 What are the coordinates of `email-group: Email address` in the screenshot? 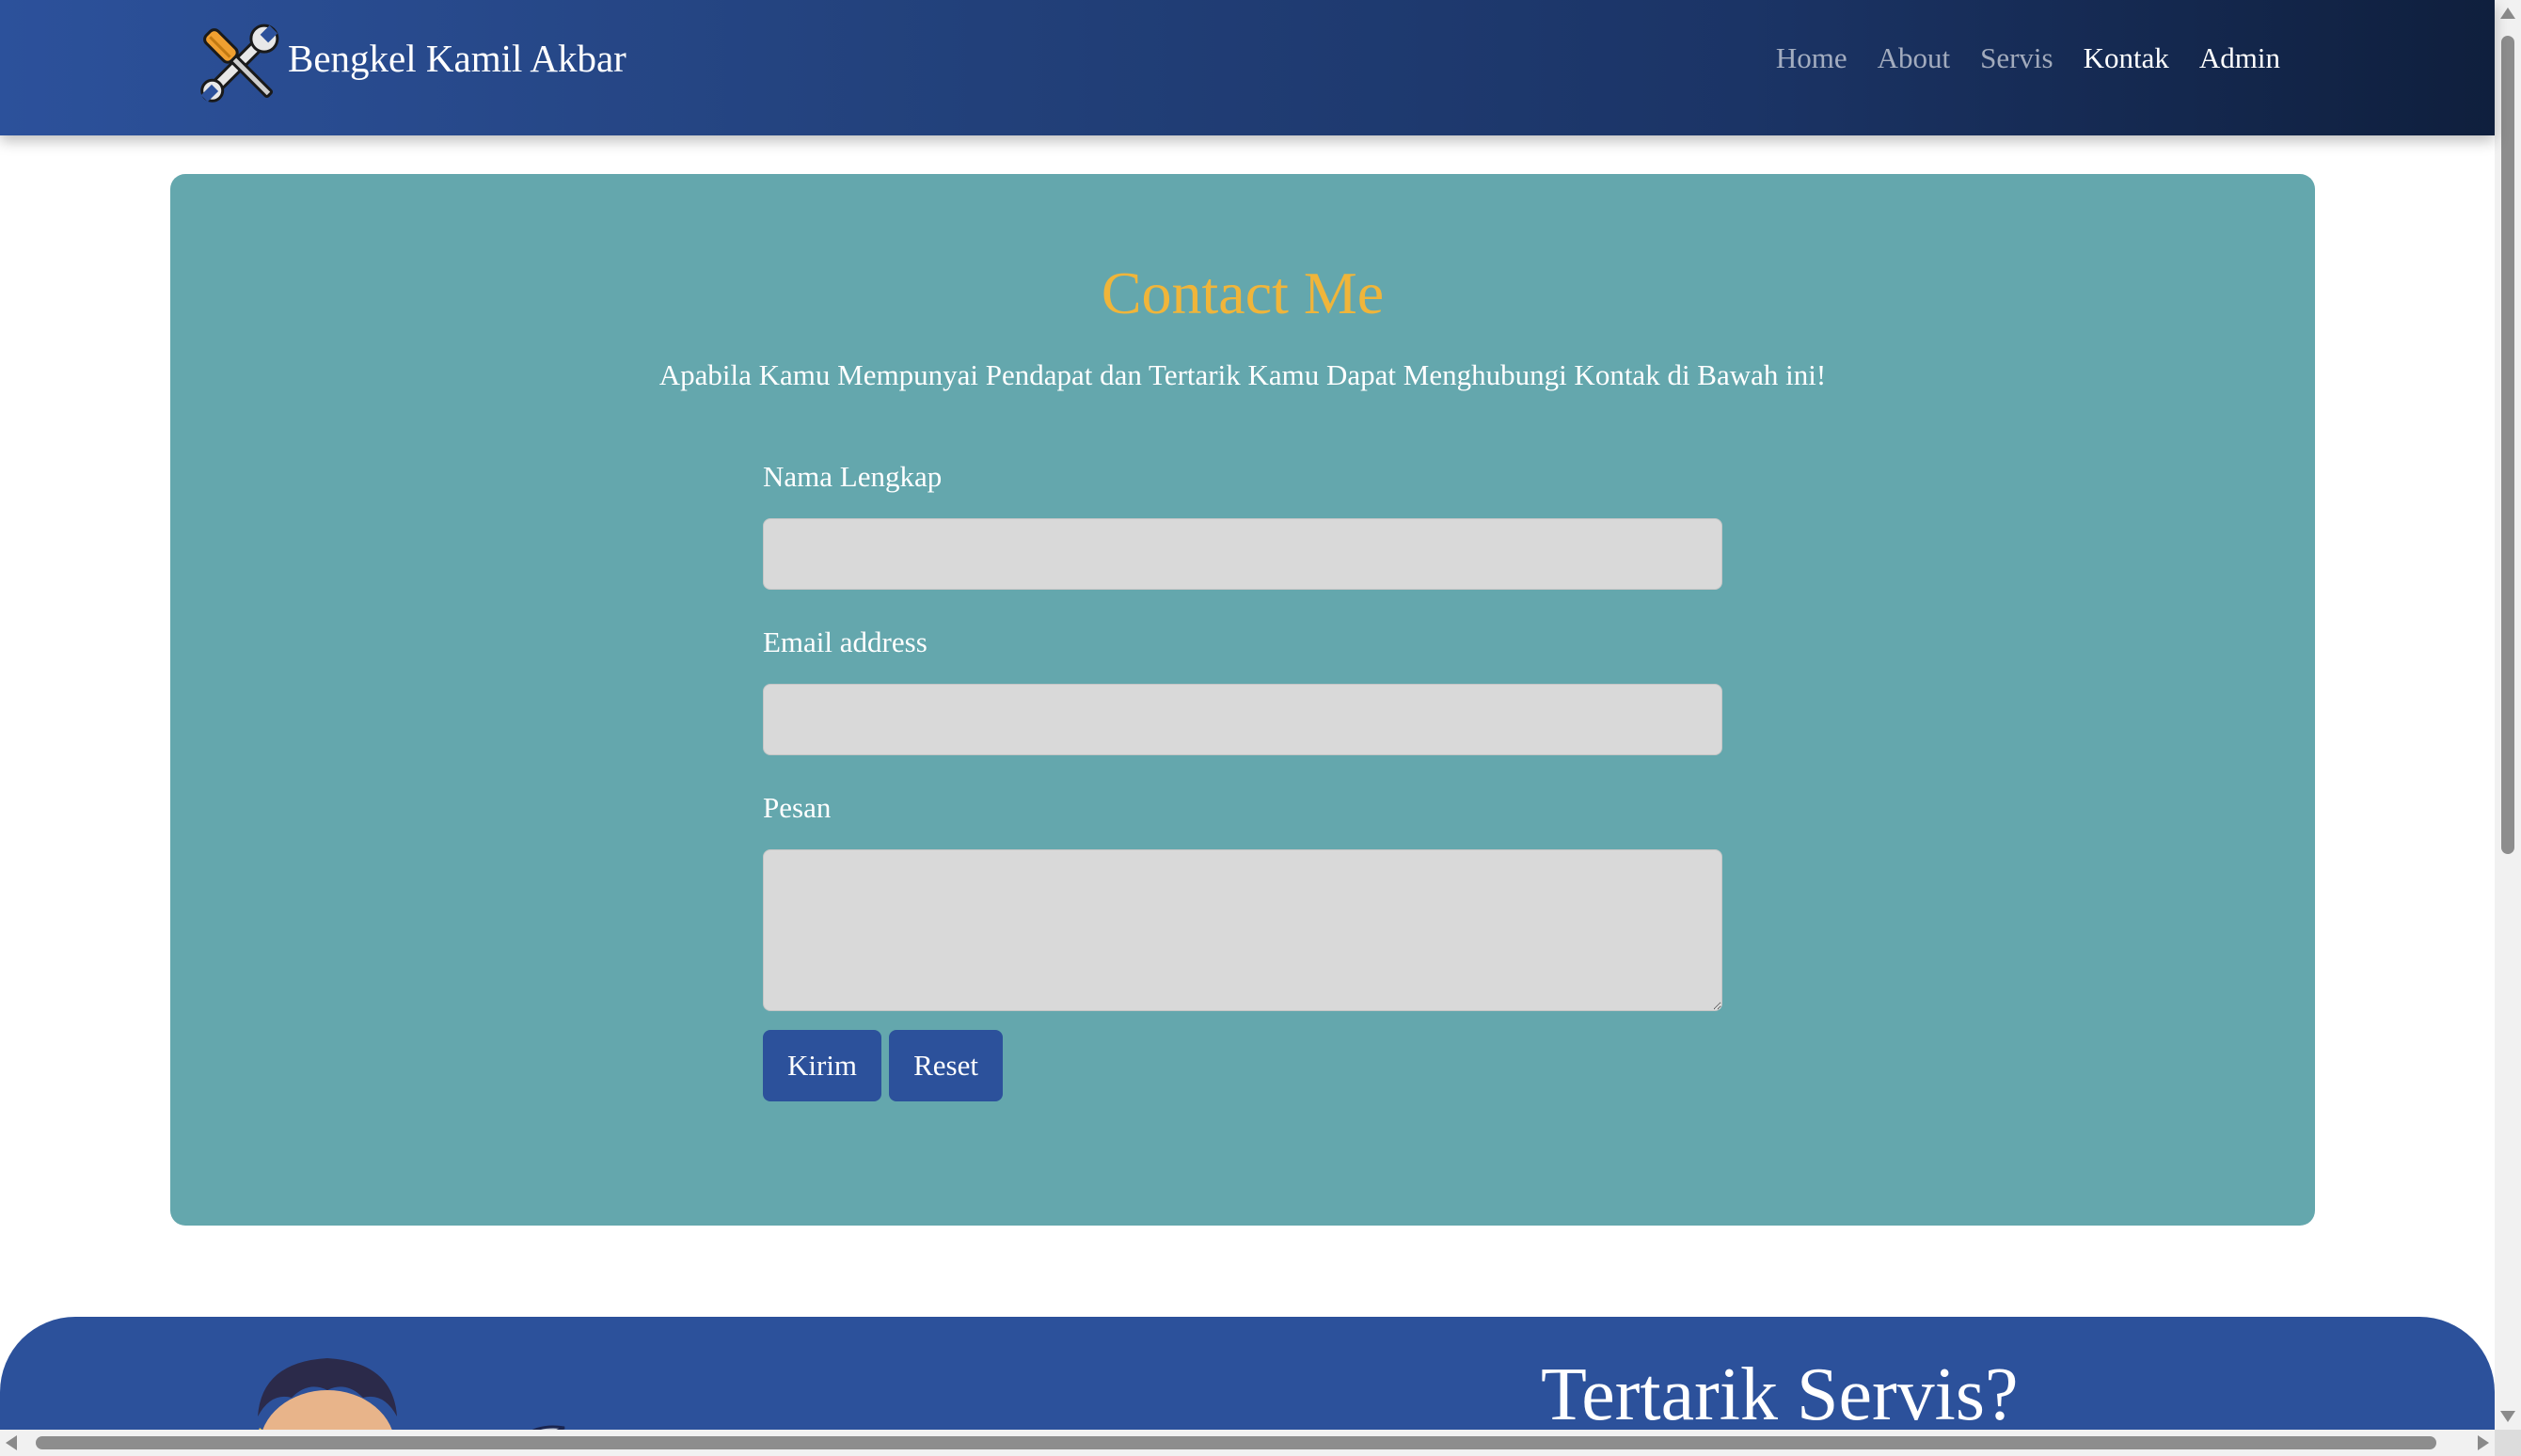 It's located at (1242, 690).